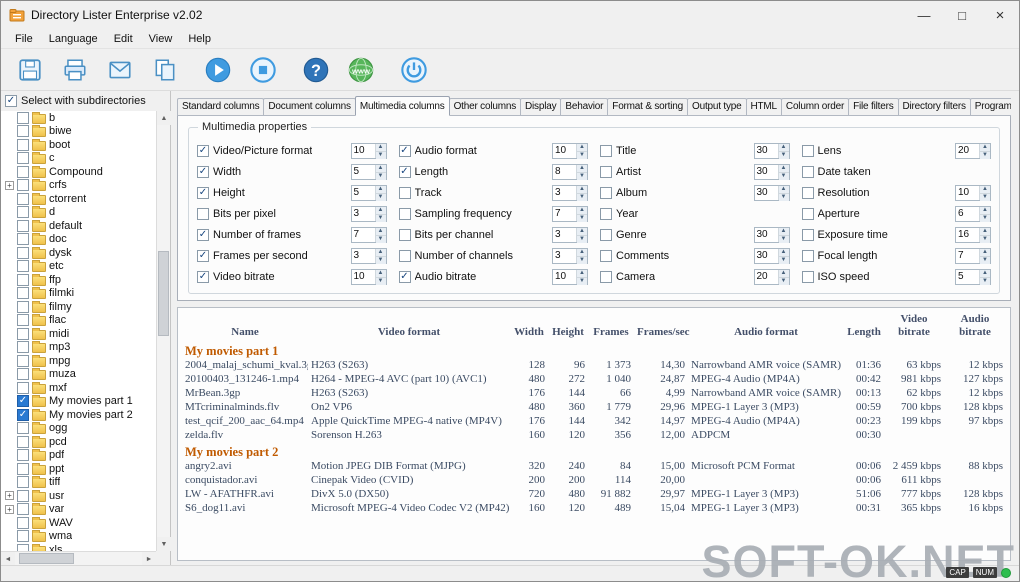  What do you see at coordinates (717, 107) in the screenshot?
I see `tab-output-type: Output type` at bounding box center [717, 107].